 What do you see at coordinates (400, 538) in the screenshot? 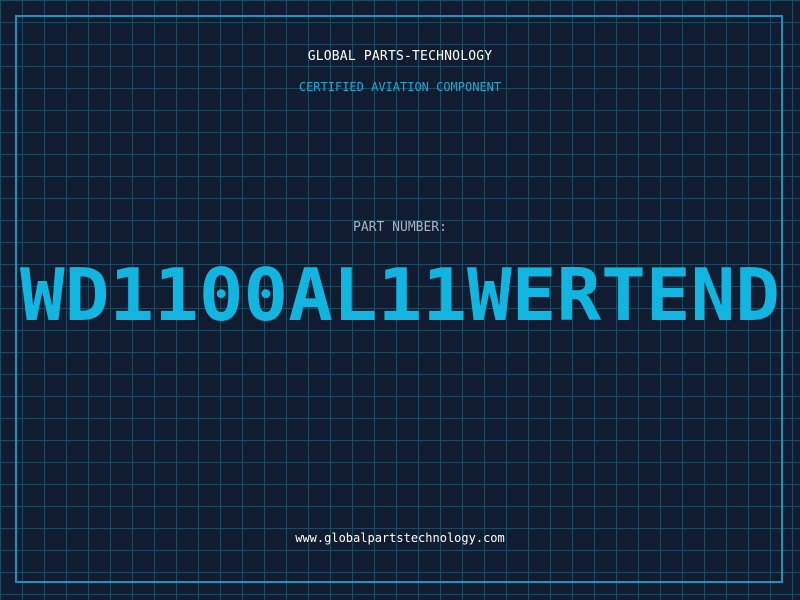
I see `website-url: www.globalpartstechnology.com` at bounding box center [400, 538].